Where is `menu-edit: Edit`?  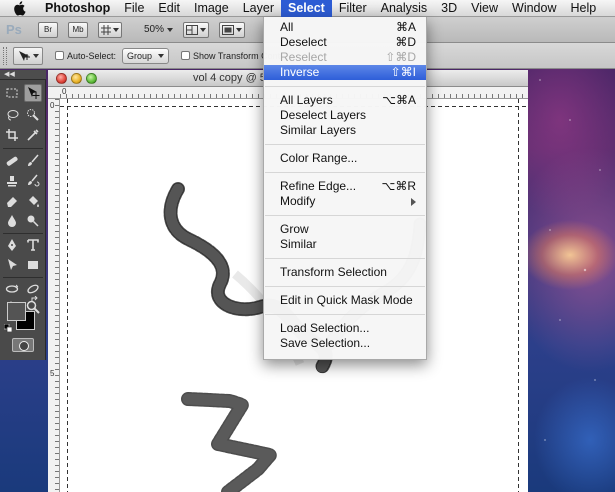
menu-edit: Edit is located at coordinates (169, 8).